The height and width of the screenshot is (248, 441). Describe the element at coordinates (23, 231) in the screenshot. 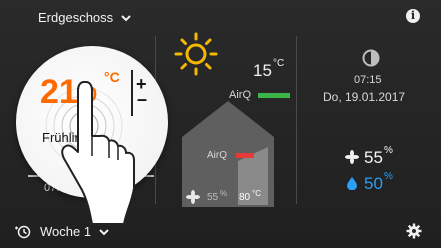

I see `schedule-clock-icon` at that location.